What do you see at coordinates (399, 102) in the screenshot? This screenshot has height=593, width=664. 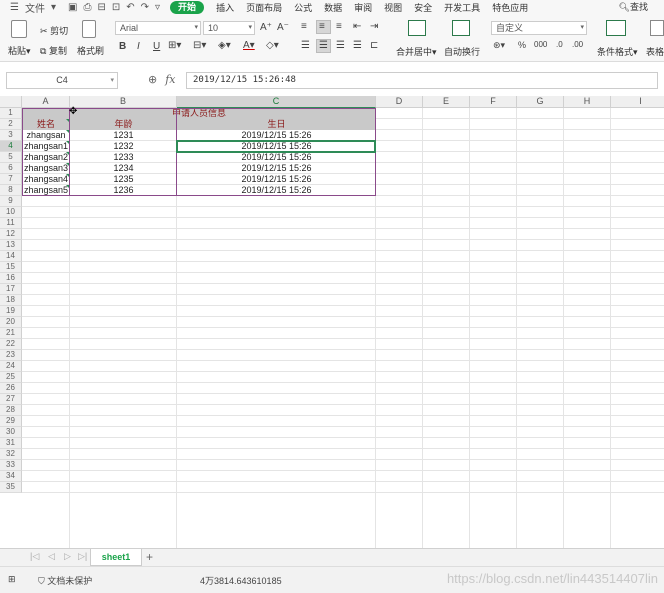 I see `column-header-d: D` at bounding box center [399, 102].